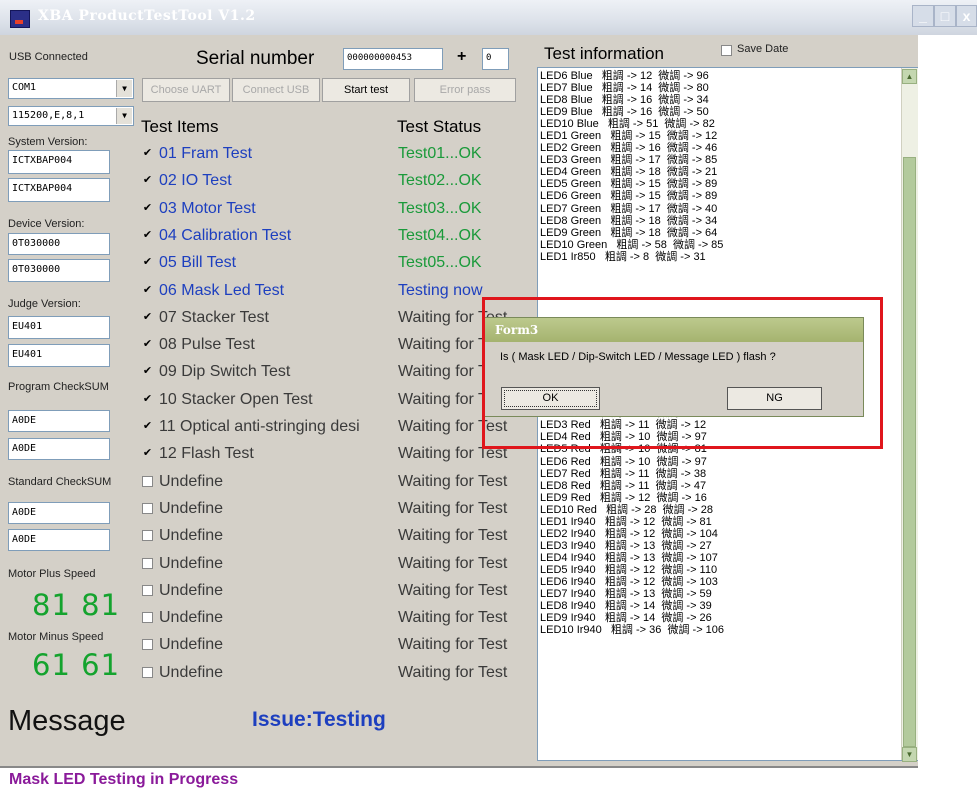 Image resolution: width=977 pixels, height=800 pixels. What do you see at coordinates (222, 290) in the screenshot?
I see `test-item-label: 06 Mask Led Test` at bounding box center [222, 290].